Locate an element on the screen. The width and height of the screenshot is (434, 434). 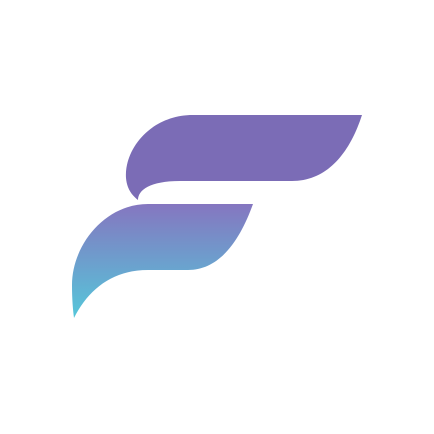
logo-lower-stroke is located at coordinates (162, 261).